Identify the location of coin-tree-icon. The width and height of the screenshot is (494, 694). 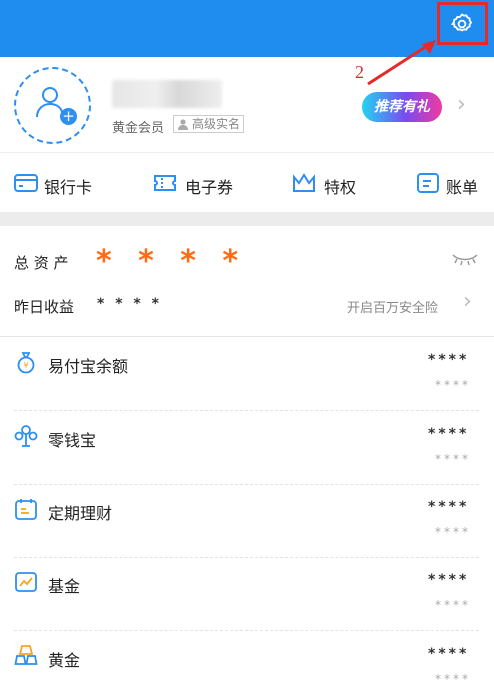
(26, 436).